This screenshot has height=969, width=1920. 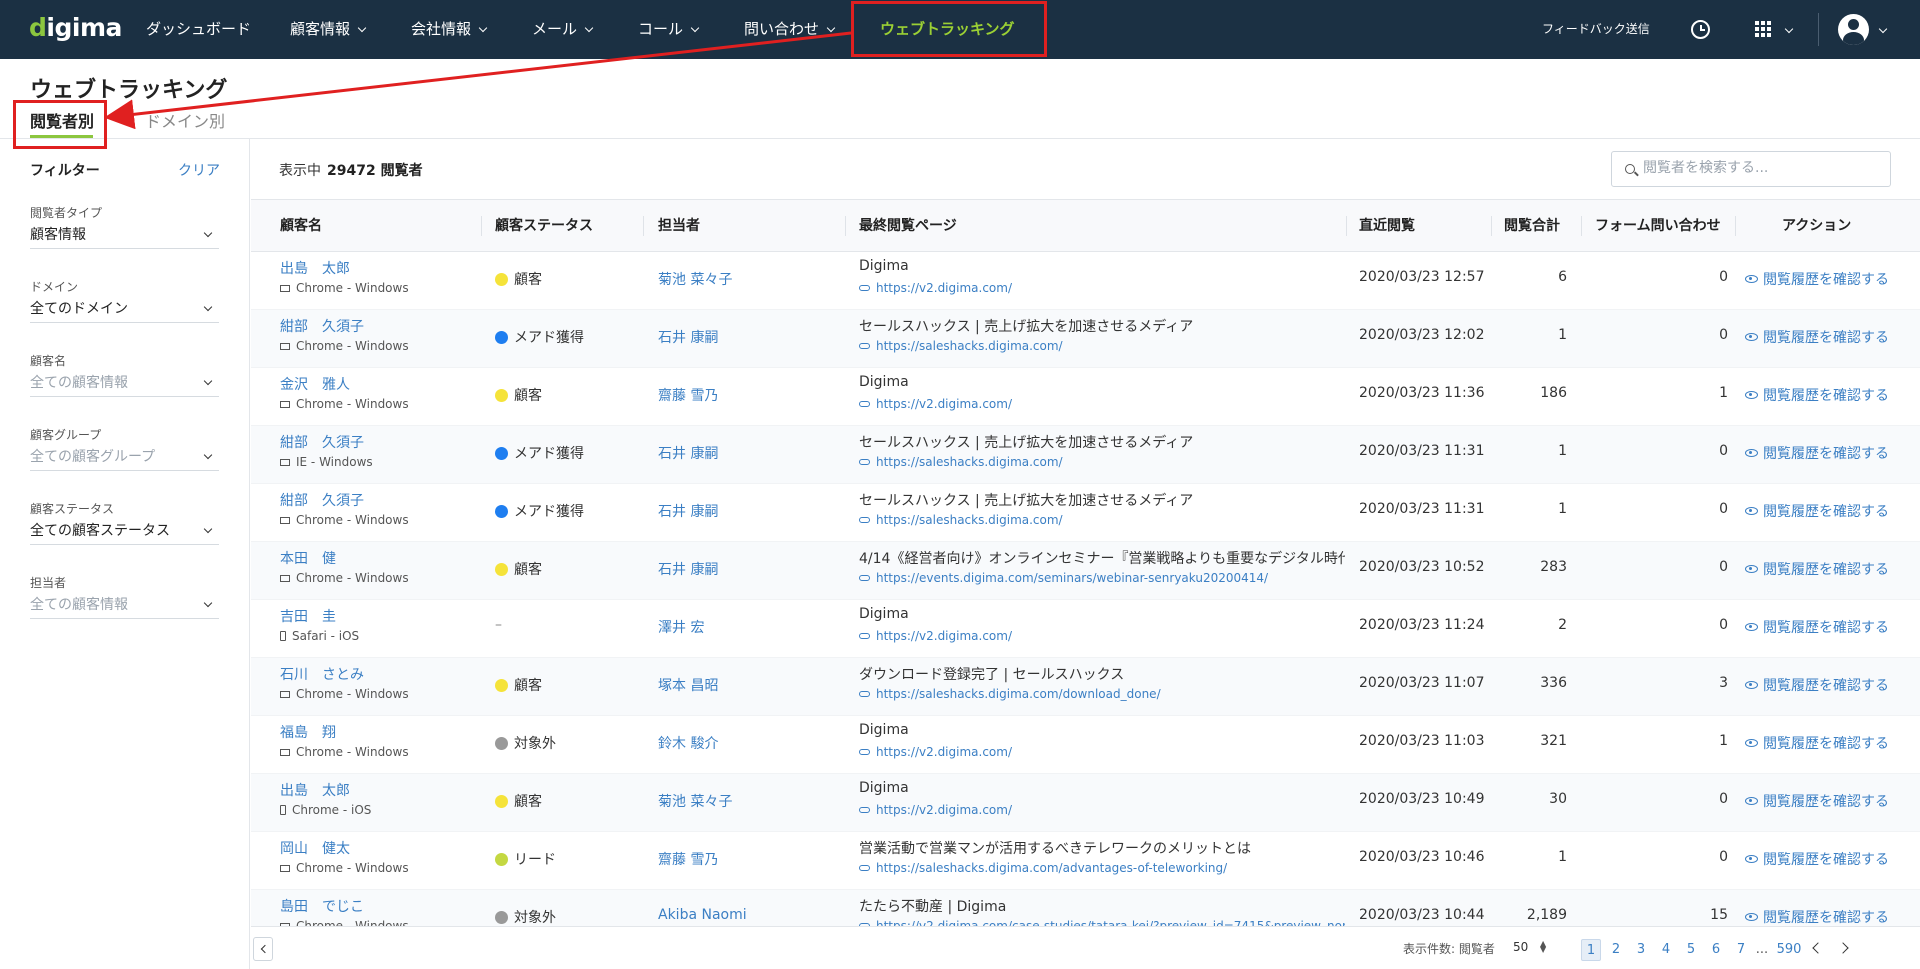 What do you see at coordinates (1853, 29) in the screenshot?
I see `avatar-icon` at bounding box center [1853, 29].